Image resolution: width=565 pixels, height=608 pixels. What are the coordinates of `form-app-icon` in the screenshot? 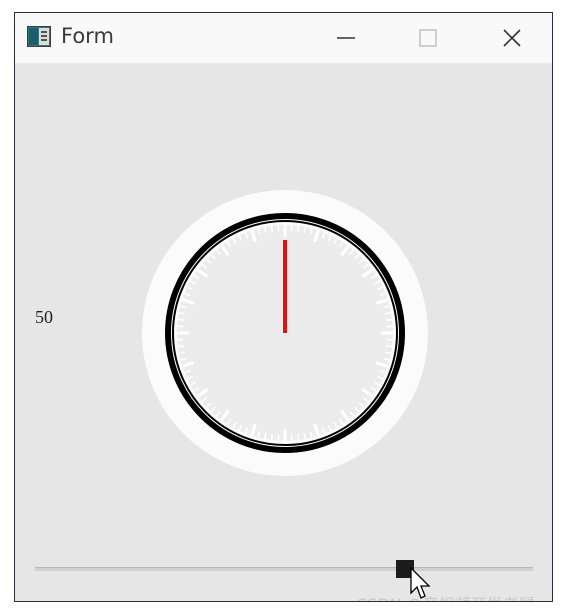 It's located at (39, 36).